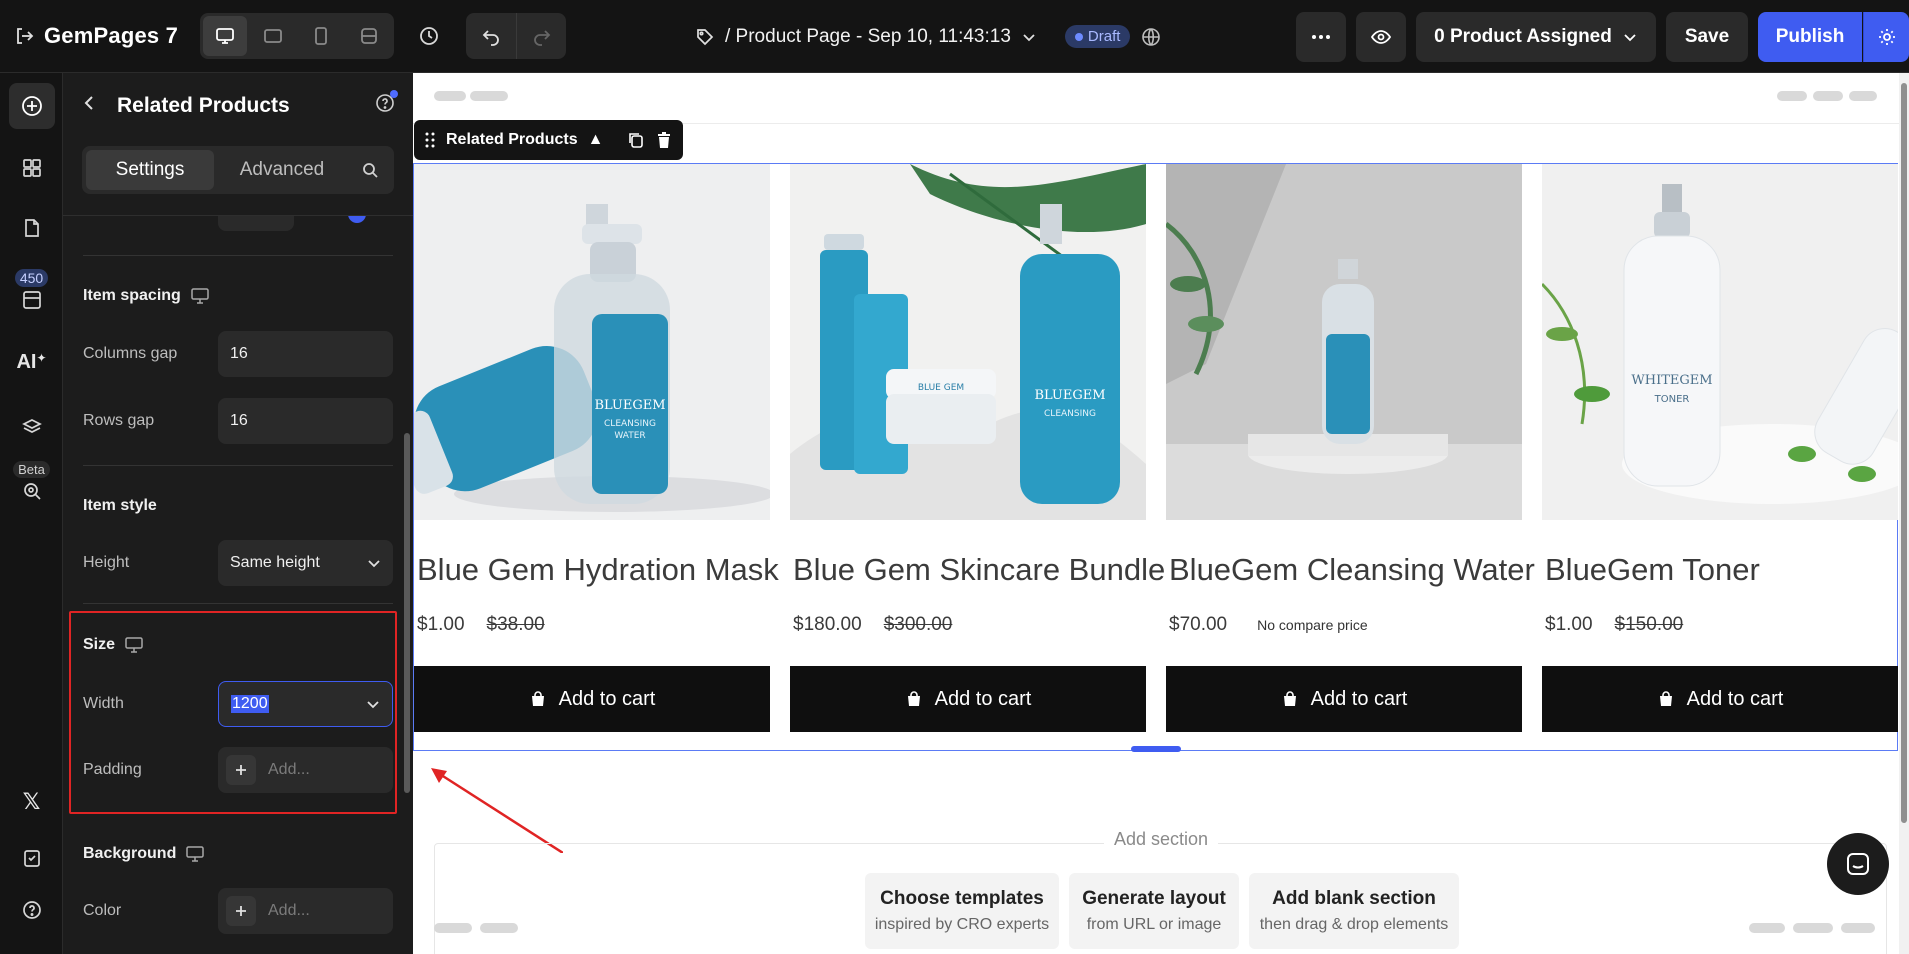  What do you see at coordinates (1720, 342) in the screenshot?
I see `product-image: WHITEGEM TONER` at bounding box center [1720, 342].